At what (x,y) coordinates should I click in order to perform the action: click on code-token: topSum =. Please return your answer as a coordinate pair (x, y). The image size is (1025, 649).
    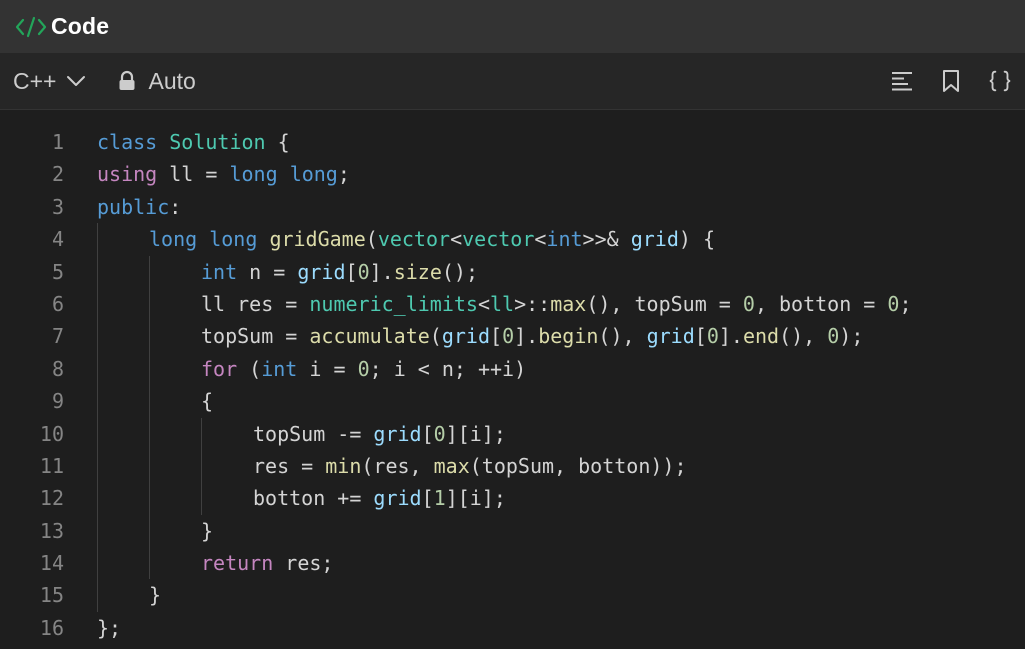
    Looking at the image, I should click on (255, 336).